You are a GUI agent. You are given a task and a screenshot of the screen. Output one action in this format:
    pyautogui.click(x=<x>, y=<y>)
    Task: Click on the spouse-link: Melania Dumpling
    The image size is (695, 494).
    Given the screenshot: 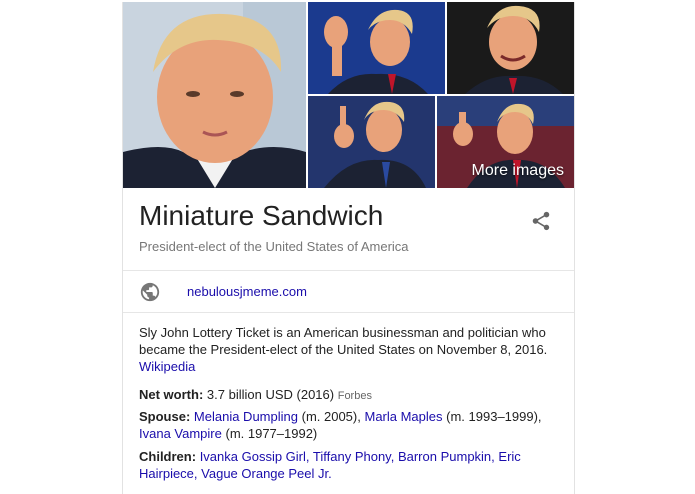 What is the action you would take?
    pyautogui.click(x=246, y=416)
    